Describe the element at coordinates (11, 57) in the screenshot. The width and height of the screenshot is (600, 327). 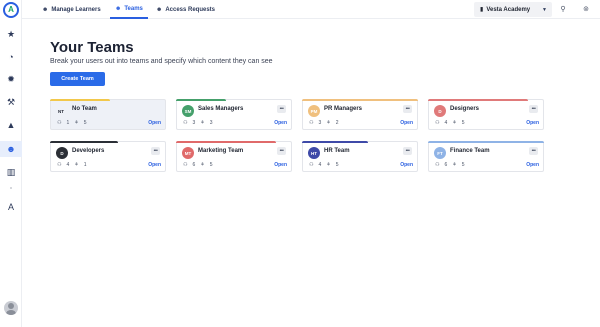
I see `gauge-icon: ◔` at that location.